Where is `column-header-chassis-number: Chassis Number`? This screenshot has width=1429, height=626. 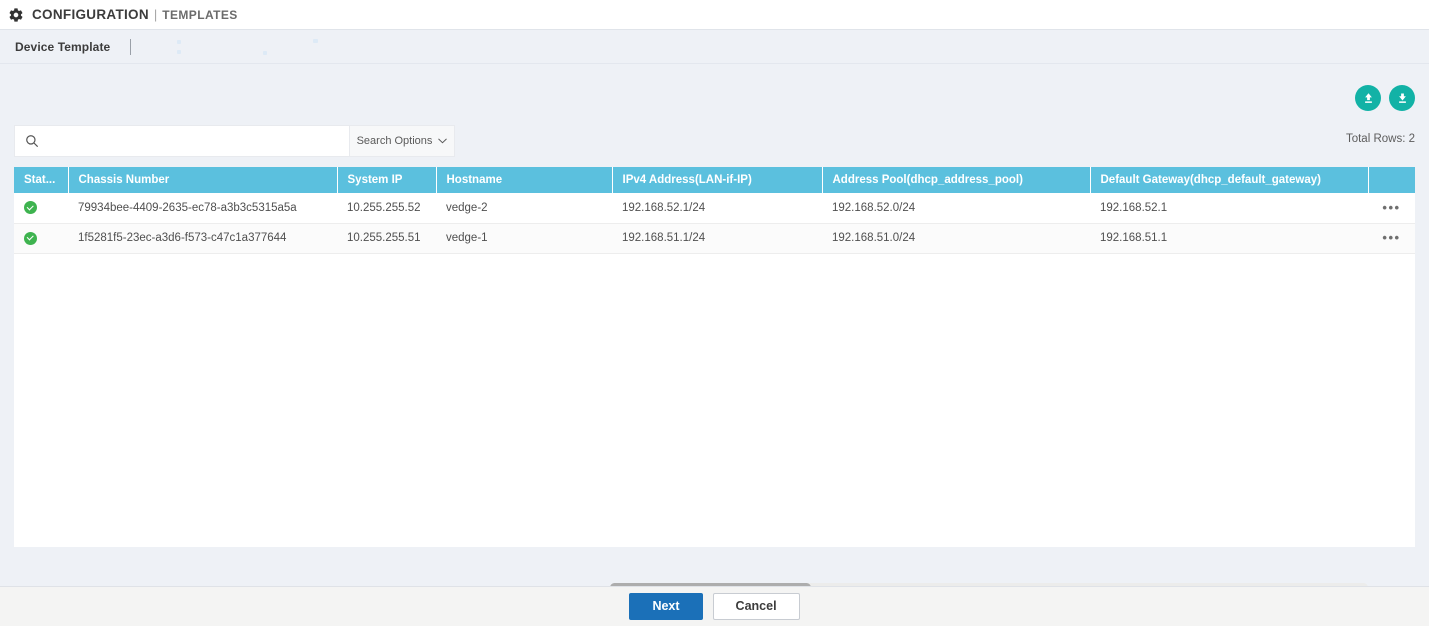
column-header-chassis-number: Chassis Number is located at coordinates (203, 180).